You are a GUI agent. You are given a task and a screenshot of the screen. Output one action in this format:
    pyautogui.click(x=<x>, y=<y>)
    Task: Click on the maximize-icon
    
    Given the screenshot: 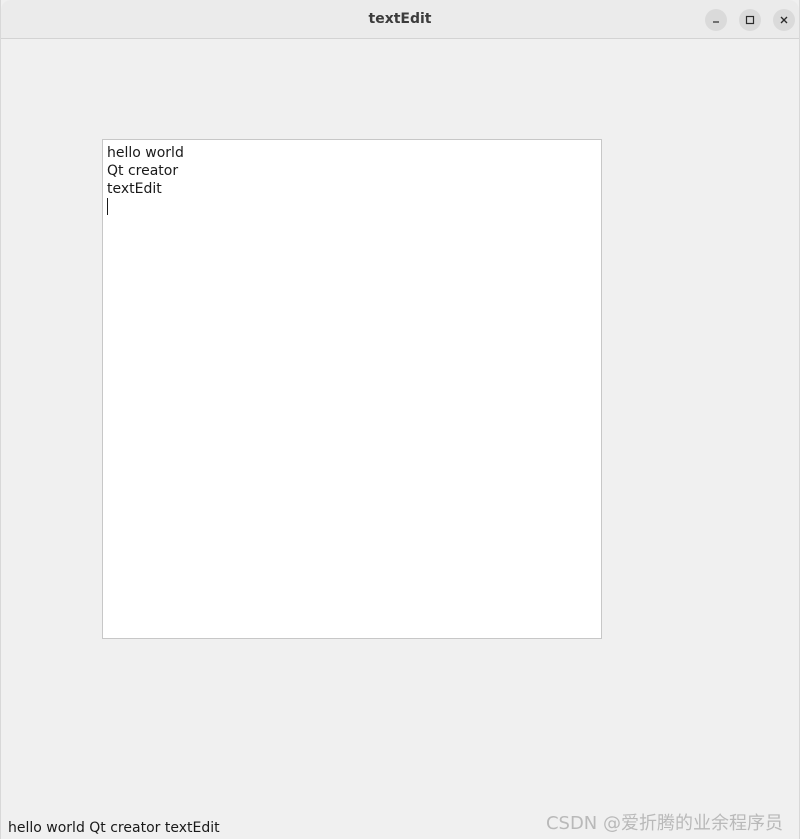 What is the action you would take?
    pyautogui.click(x=750, y=20)
    